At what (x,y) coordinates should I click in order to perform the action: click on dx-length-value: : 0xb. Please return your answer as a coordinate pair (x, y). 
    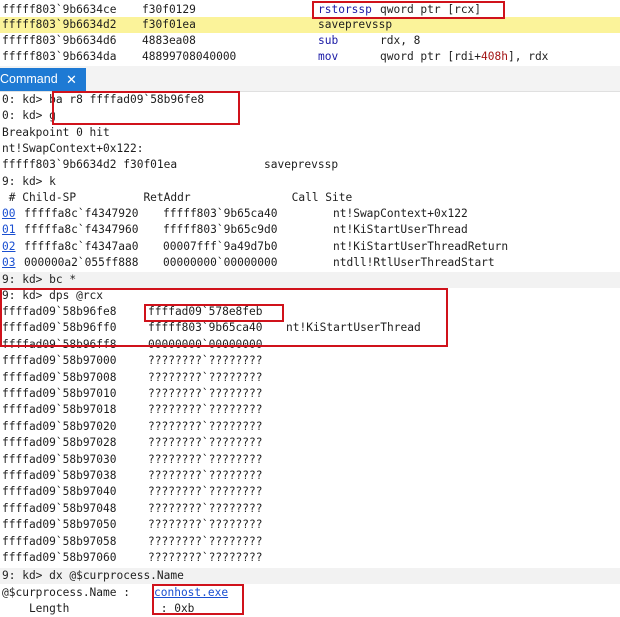
    Looking at the image, I should click on (174, 608).